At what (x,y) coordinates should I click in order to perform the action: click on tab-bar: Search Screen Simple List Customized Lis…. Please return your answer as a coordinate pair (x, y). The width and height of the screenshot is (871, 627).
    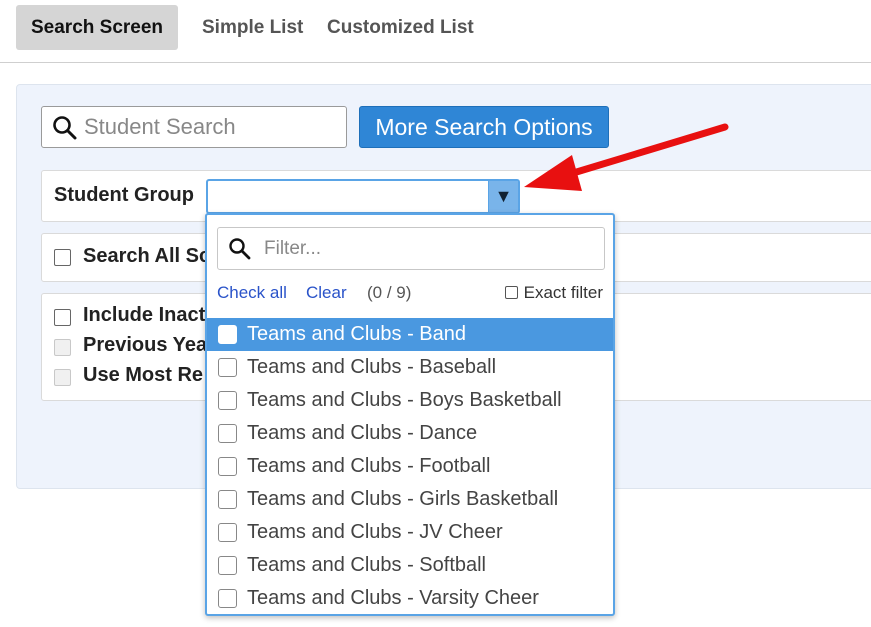
    Looking at the image, I should click on (435, 31).